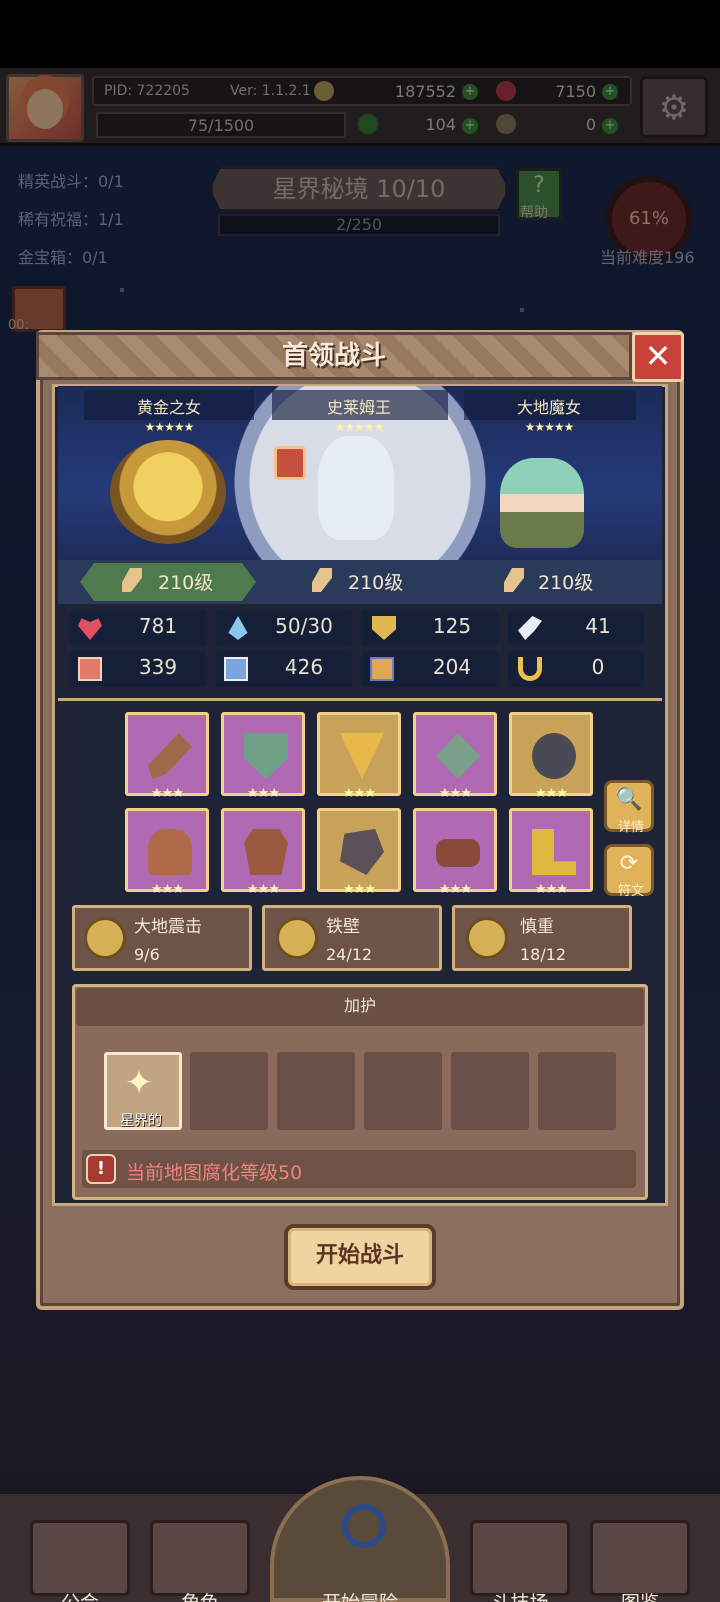 The width and height of the screenshot is (720, 1602). I want to click on ring-icon, so click(554, 756).